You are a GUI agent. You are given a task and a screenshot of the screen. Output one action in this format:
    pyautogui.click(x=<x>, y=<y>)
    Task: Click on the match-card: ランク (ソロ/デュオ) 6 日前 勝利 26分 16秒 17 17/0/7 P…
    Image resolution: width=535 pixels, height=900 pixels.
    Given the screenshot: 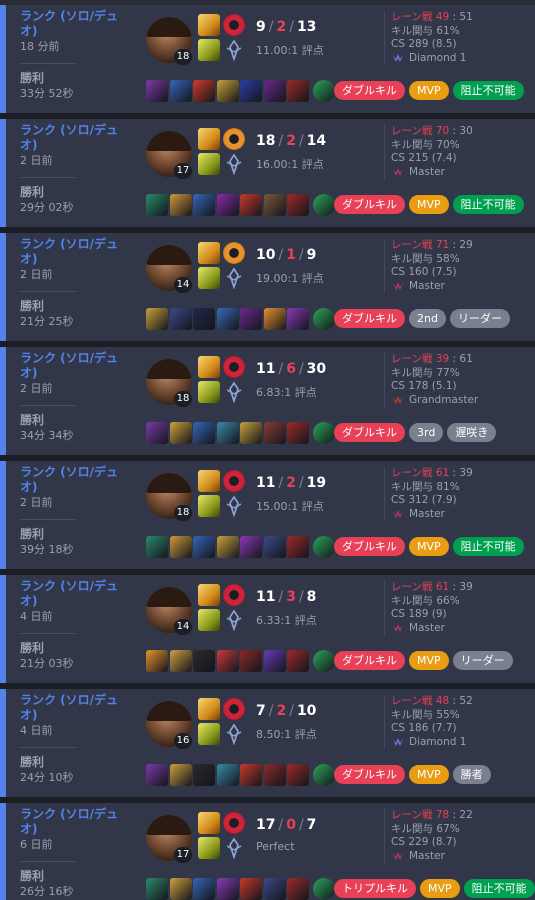 What is the action you would take?
    pyautogui.click(x=267, y=851)
    